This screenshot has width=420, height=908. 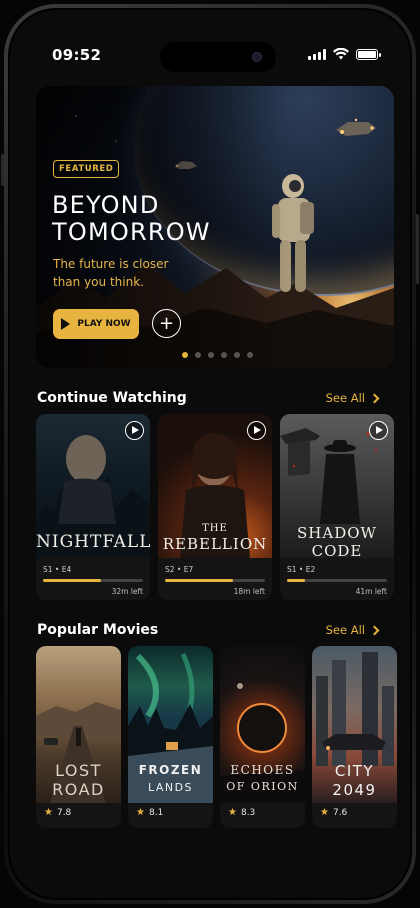 I want to click on carousel-indicator, so click(x=217, y=355).